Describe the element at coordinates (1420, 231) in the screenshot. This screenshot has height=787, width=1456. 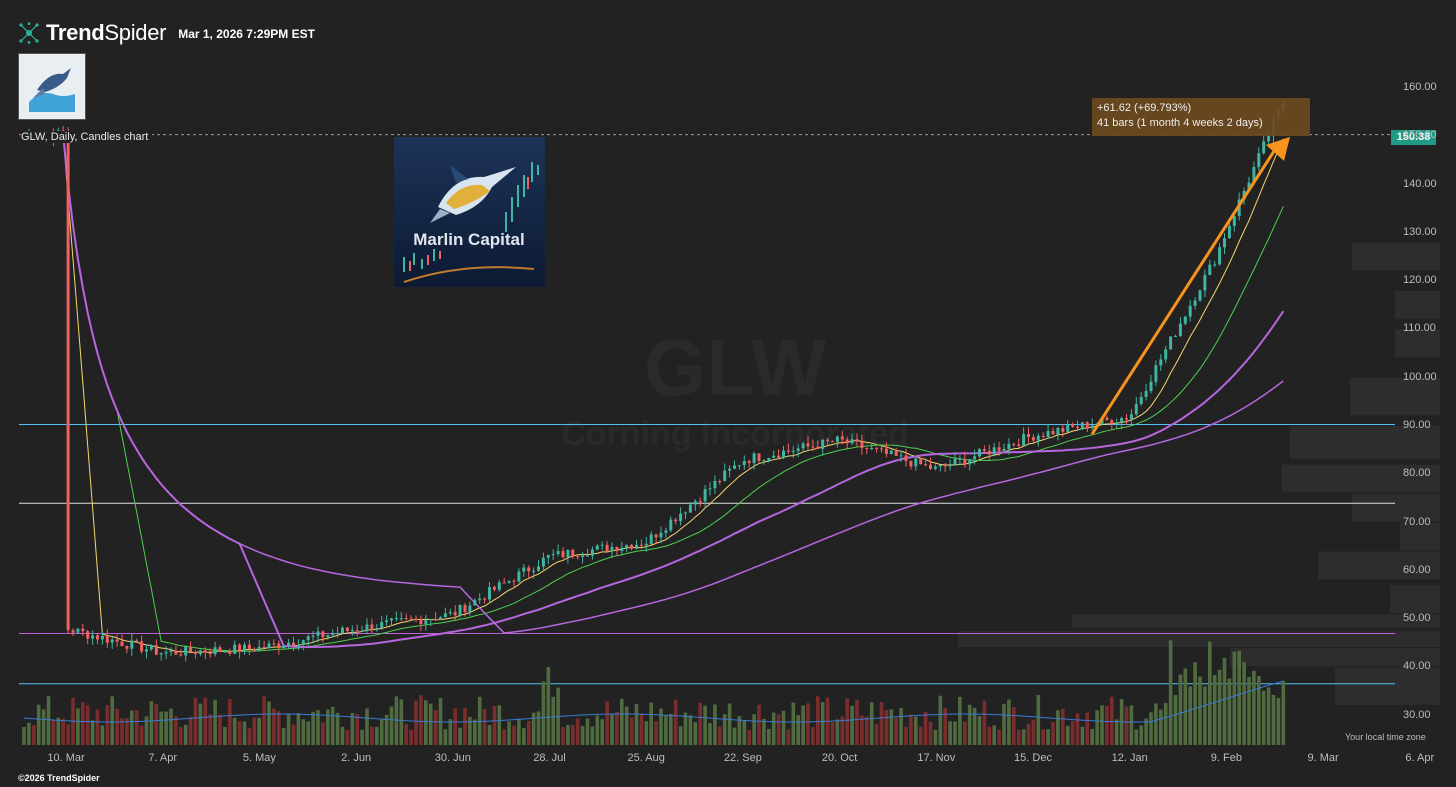
I see `y-tick-label: 130.00` at that location.